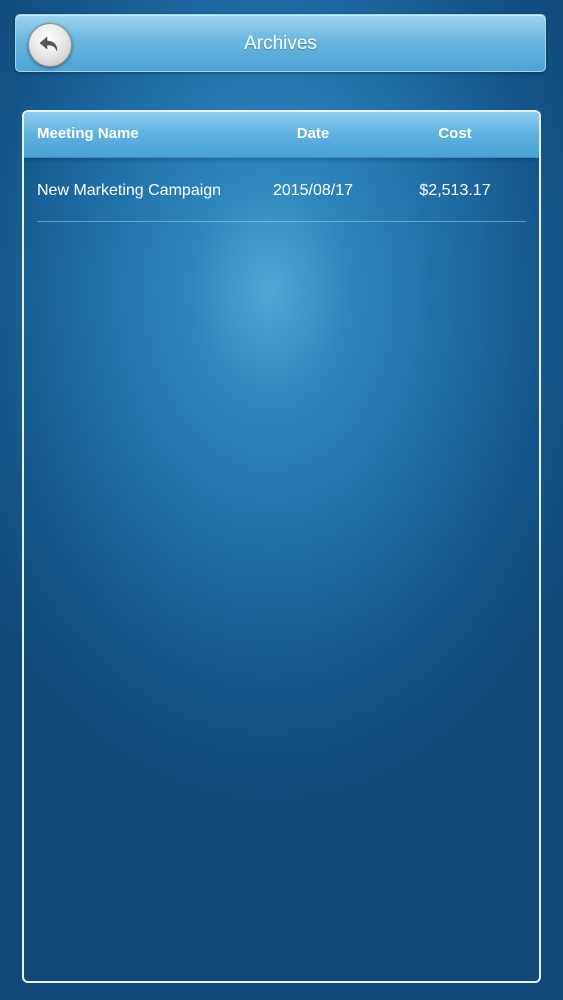 The width and height of the screenshot is (563, 1000). Describe the element at coordinates (129, 190) in the screenshot. I see `meeting-name-cell: New Marketing Campaign` at that location.